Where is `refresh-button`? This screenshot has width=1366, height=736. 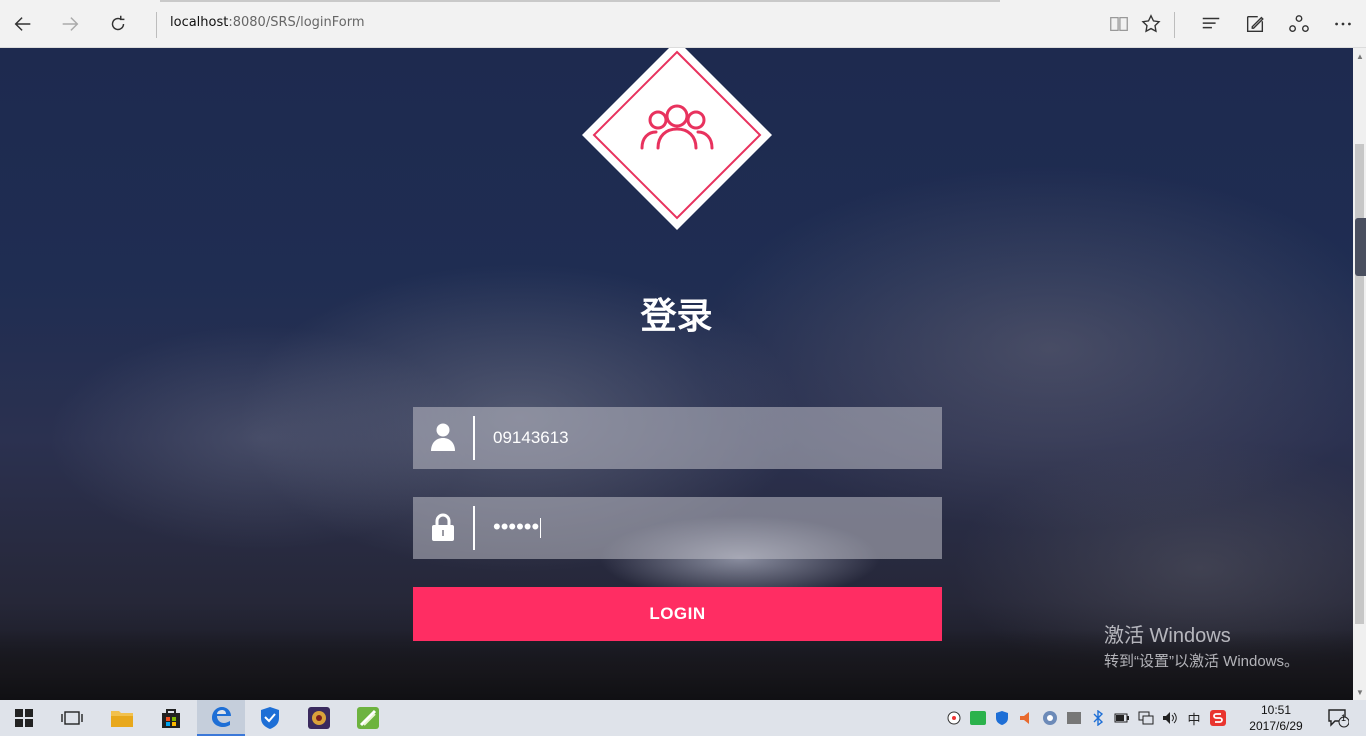 refresh-button is located at coordinates (118, 24).